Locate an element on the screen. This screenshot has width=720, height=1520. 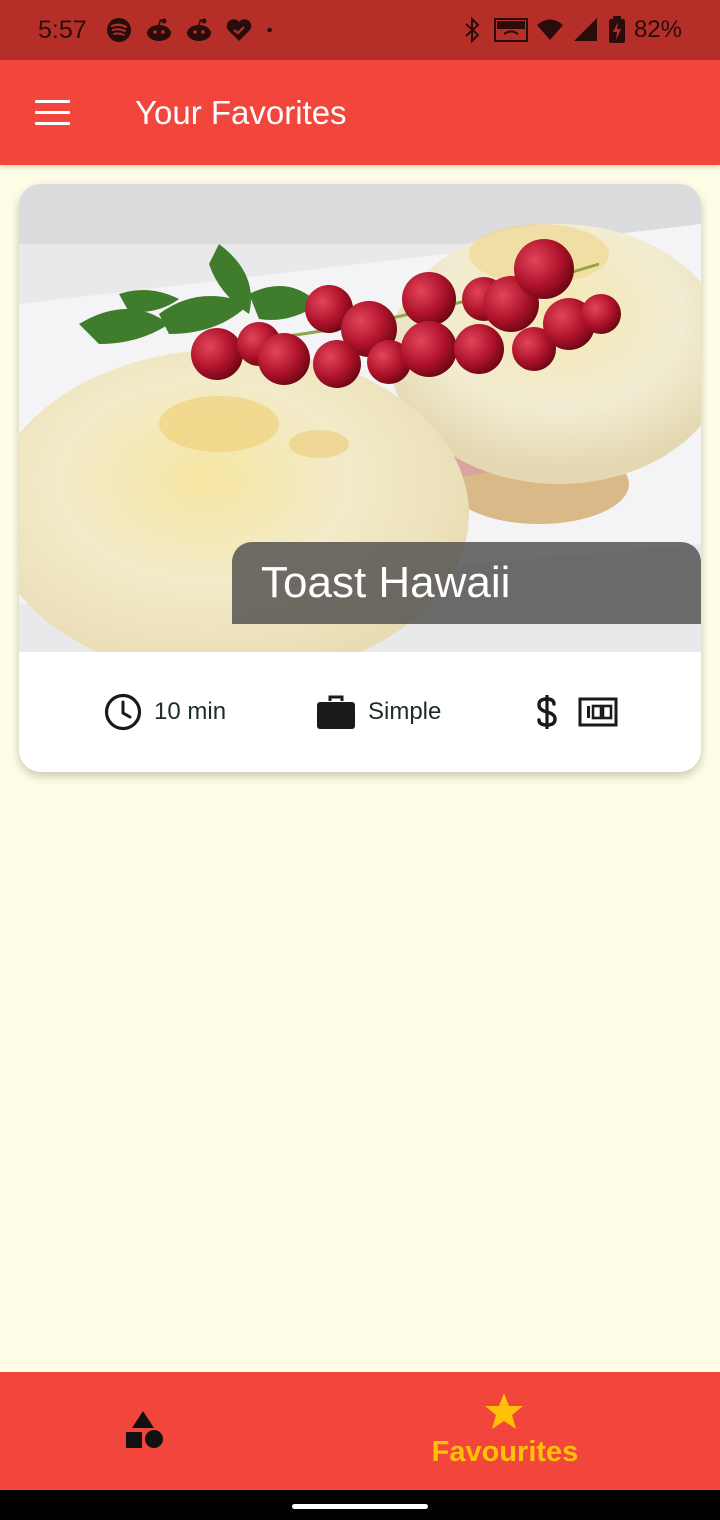
notification-icons is located at coordinates (193, 30).